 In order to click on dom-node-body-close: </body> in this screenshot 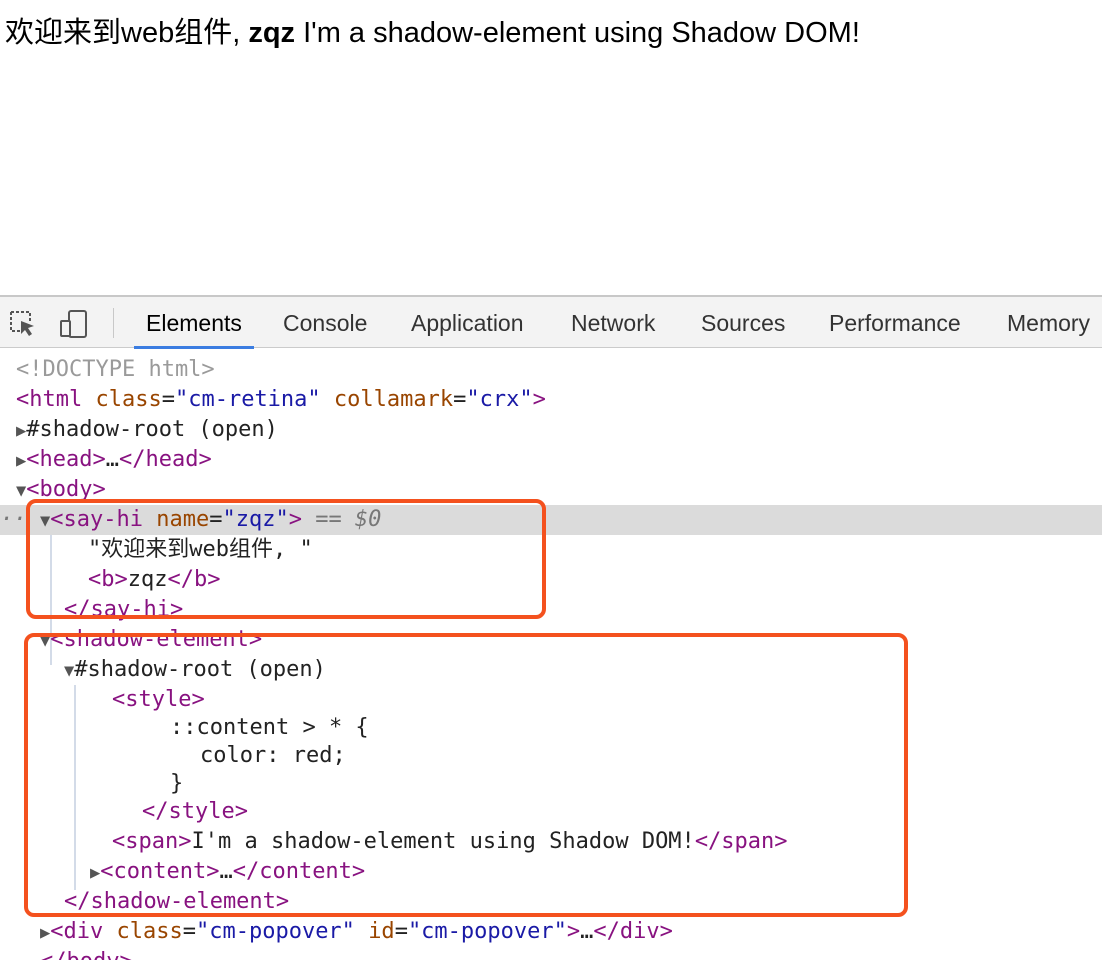, I will do `click(551, 953)`.